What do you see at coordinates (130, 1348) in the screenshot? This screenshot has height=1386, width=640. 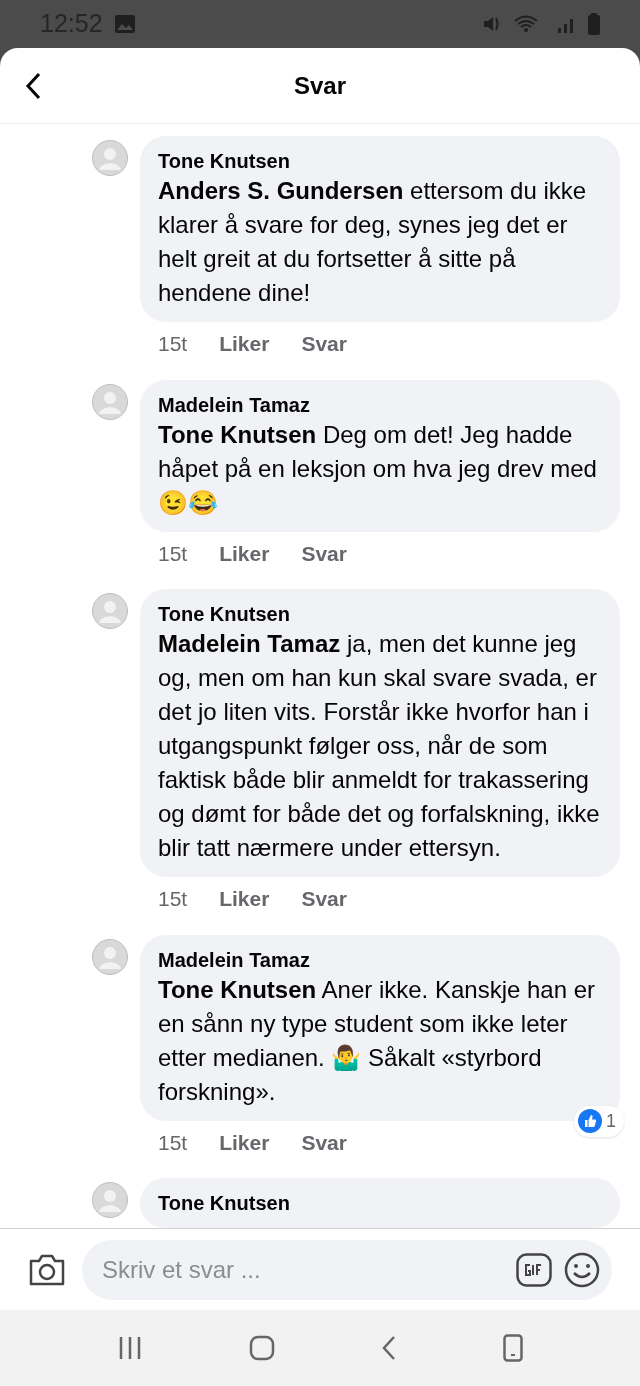 I see `recent-apps-icon` at bounding box center [130, 1348].